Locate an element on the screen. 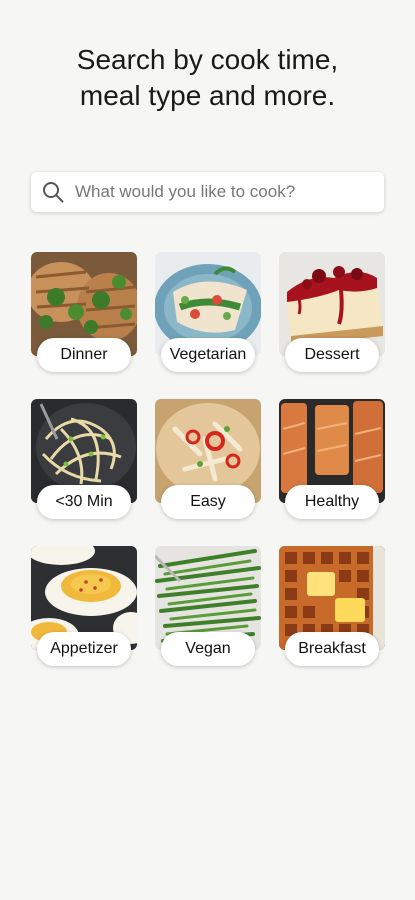 The height and width of the screenshot is (900, 415). page-title: Search by cook time, meal type and more. is located at coordinates (207, 78).